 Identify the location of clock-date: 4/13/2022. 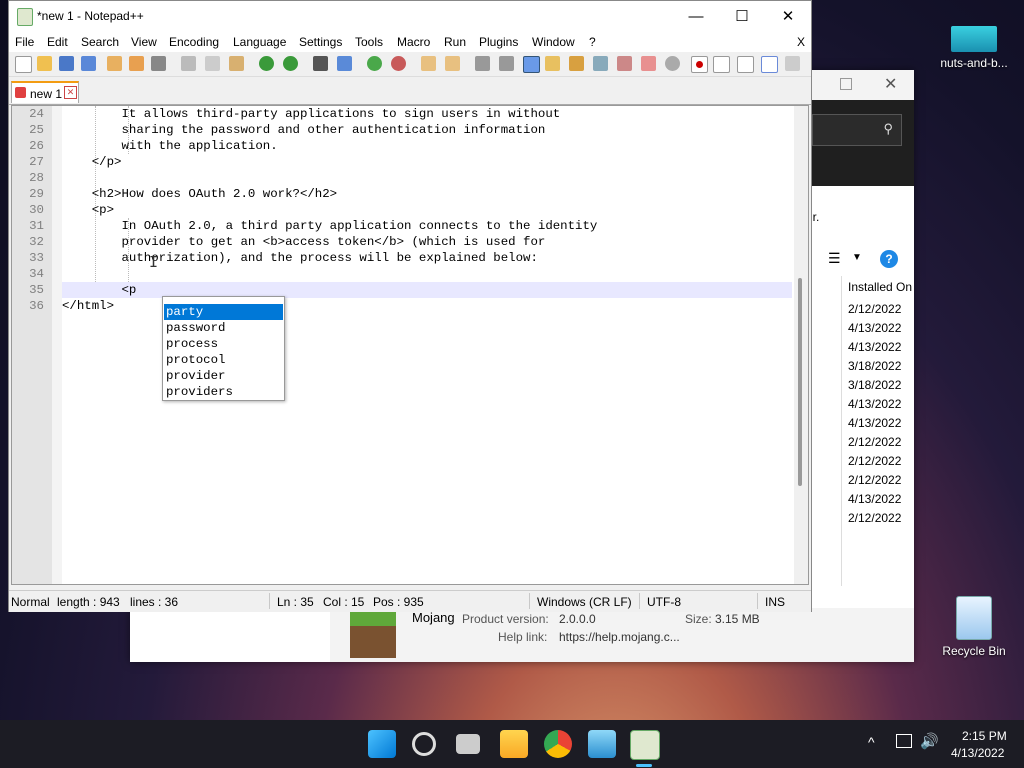
(977, 753).